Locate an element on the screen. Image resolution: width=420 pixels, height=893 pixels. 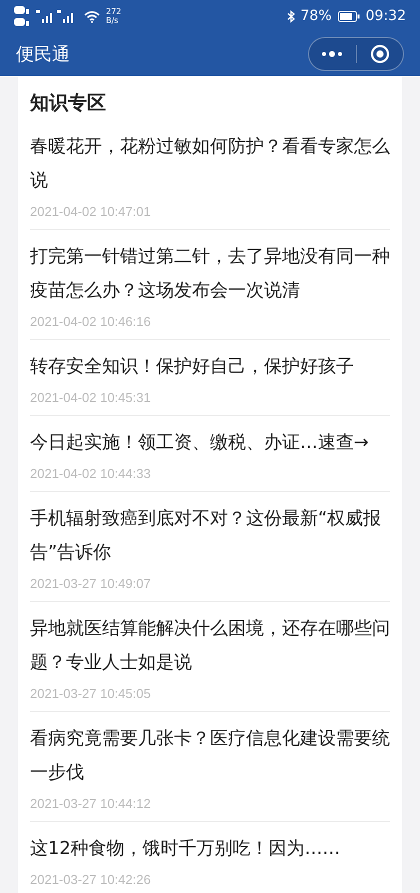
article-date: 2021-04-02 10:46:16 is located at coordinates (91, 321).